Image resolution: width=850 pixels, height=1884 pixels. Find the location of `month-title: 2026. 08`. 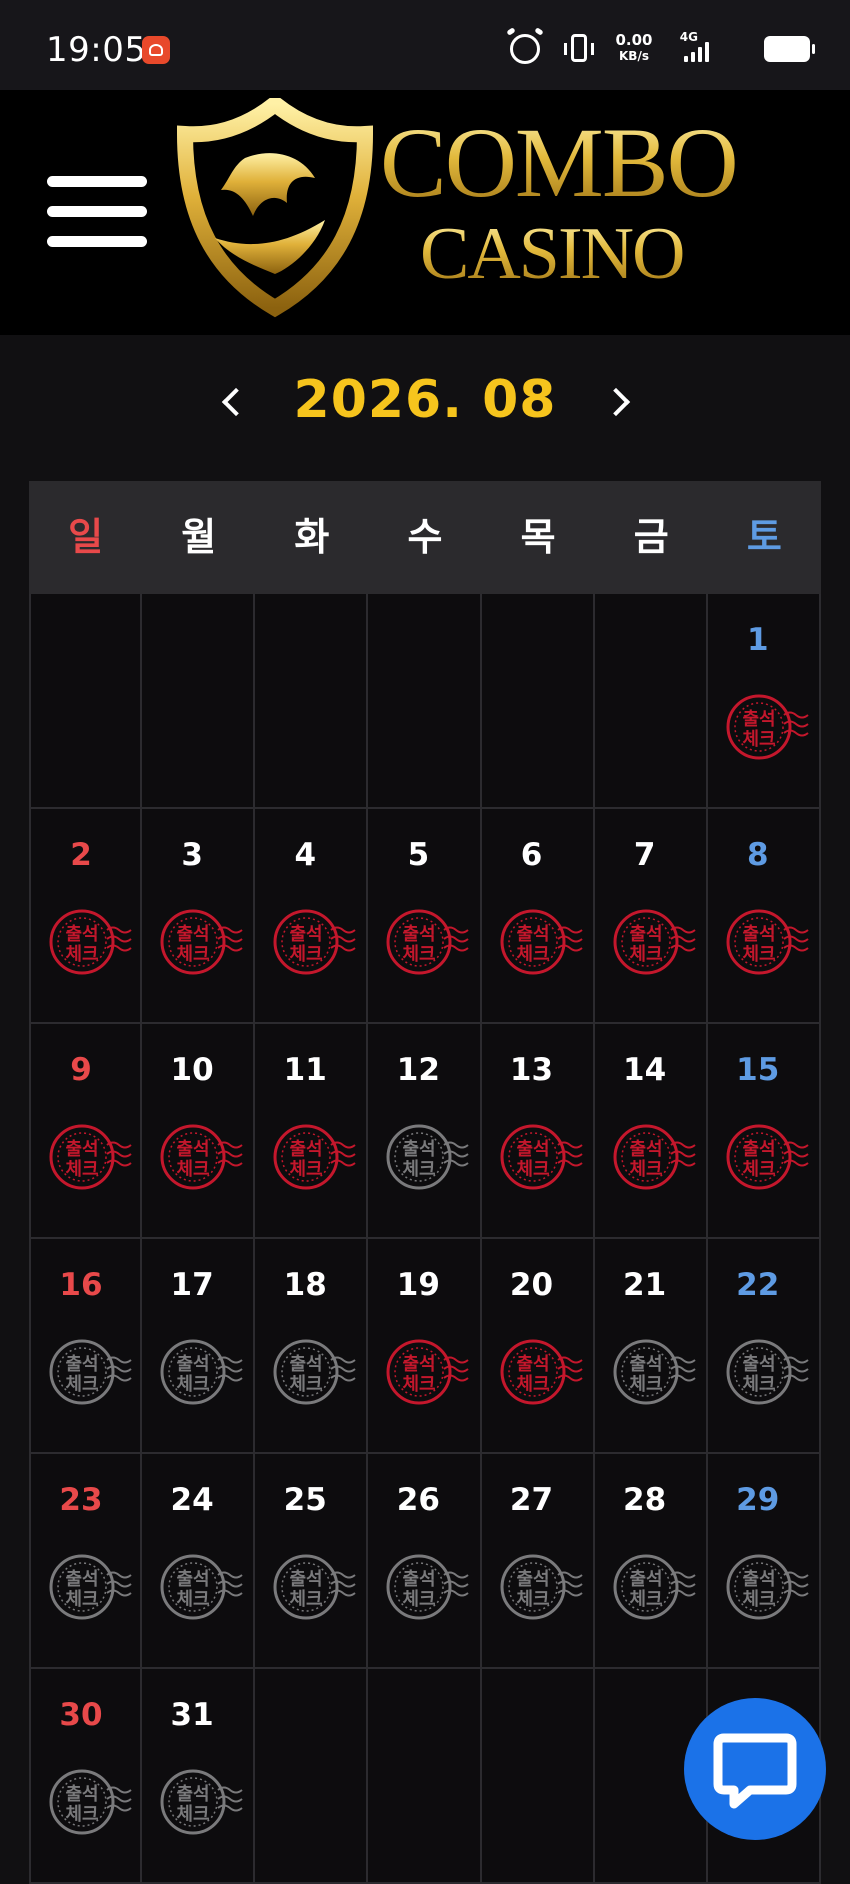

month-title: 2026. 08 is located at coordinates (425, 400).